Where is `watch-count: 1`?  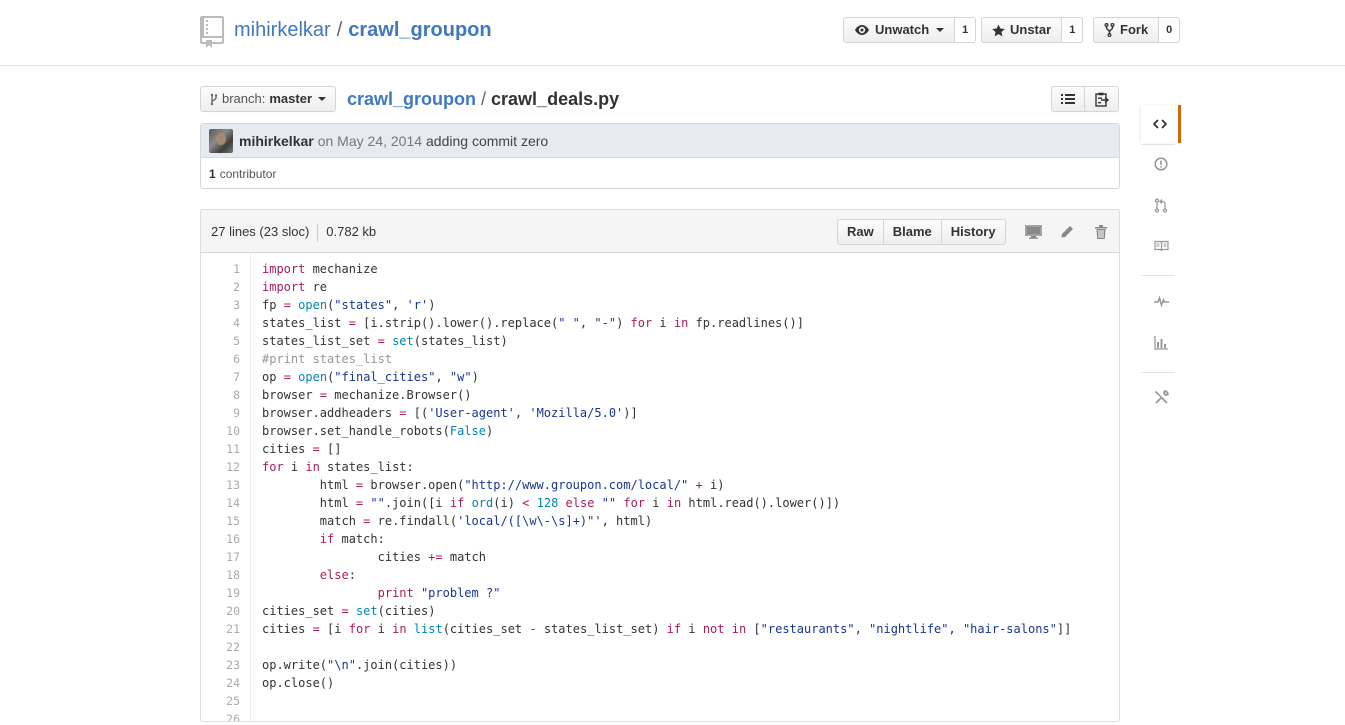 watch-count: 1 is located at coordinates (966, 30).